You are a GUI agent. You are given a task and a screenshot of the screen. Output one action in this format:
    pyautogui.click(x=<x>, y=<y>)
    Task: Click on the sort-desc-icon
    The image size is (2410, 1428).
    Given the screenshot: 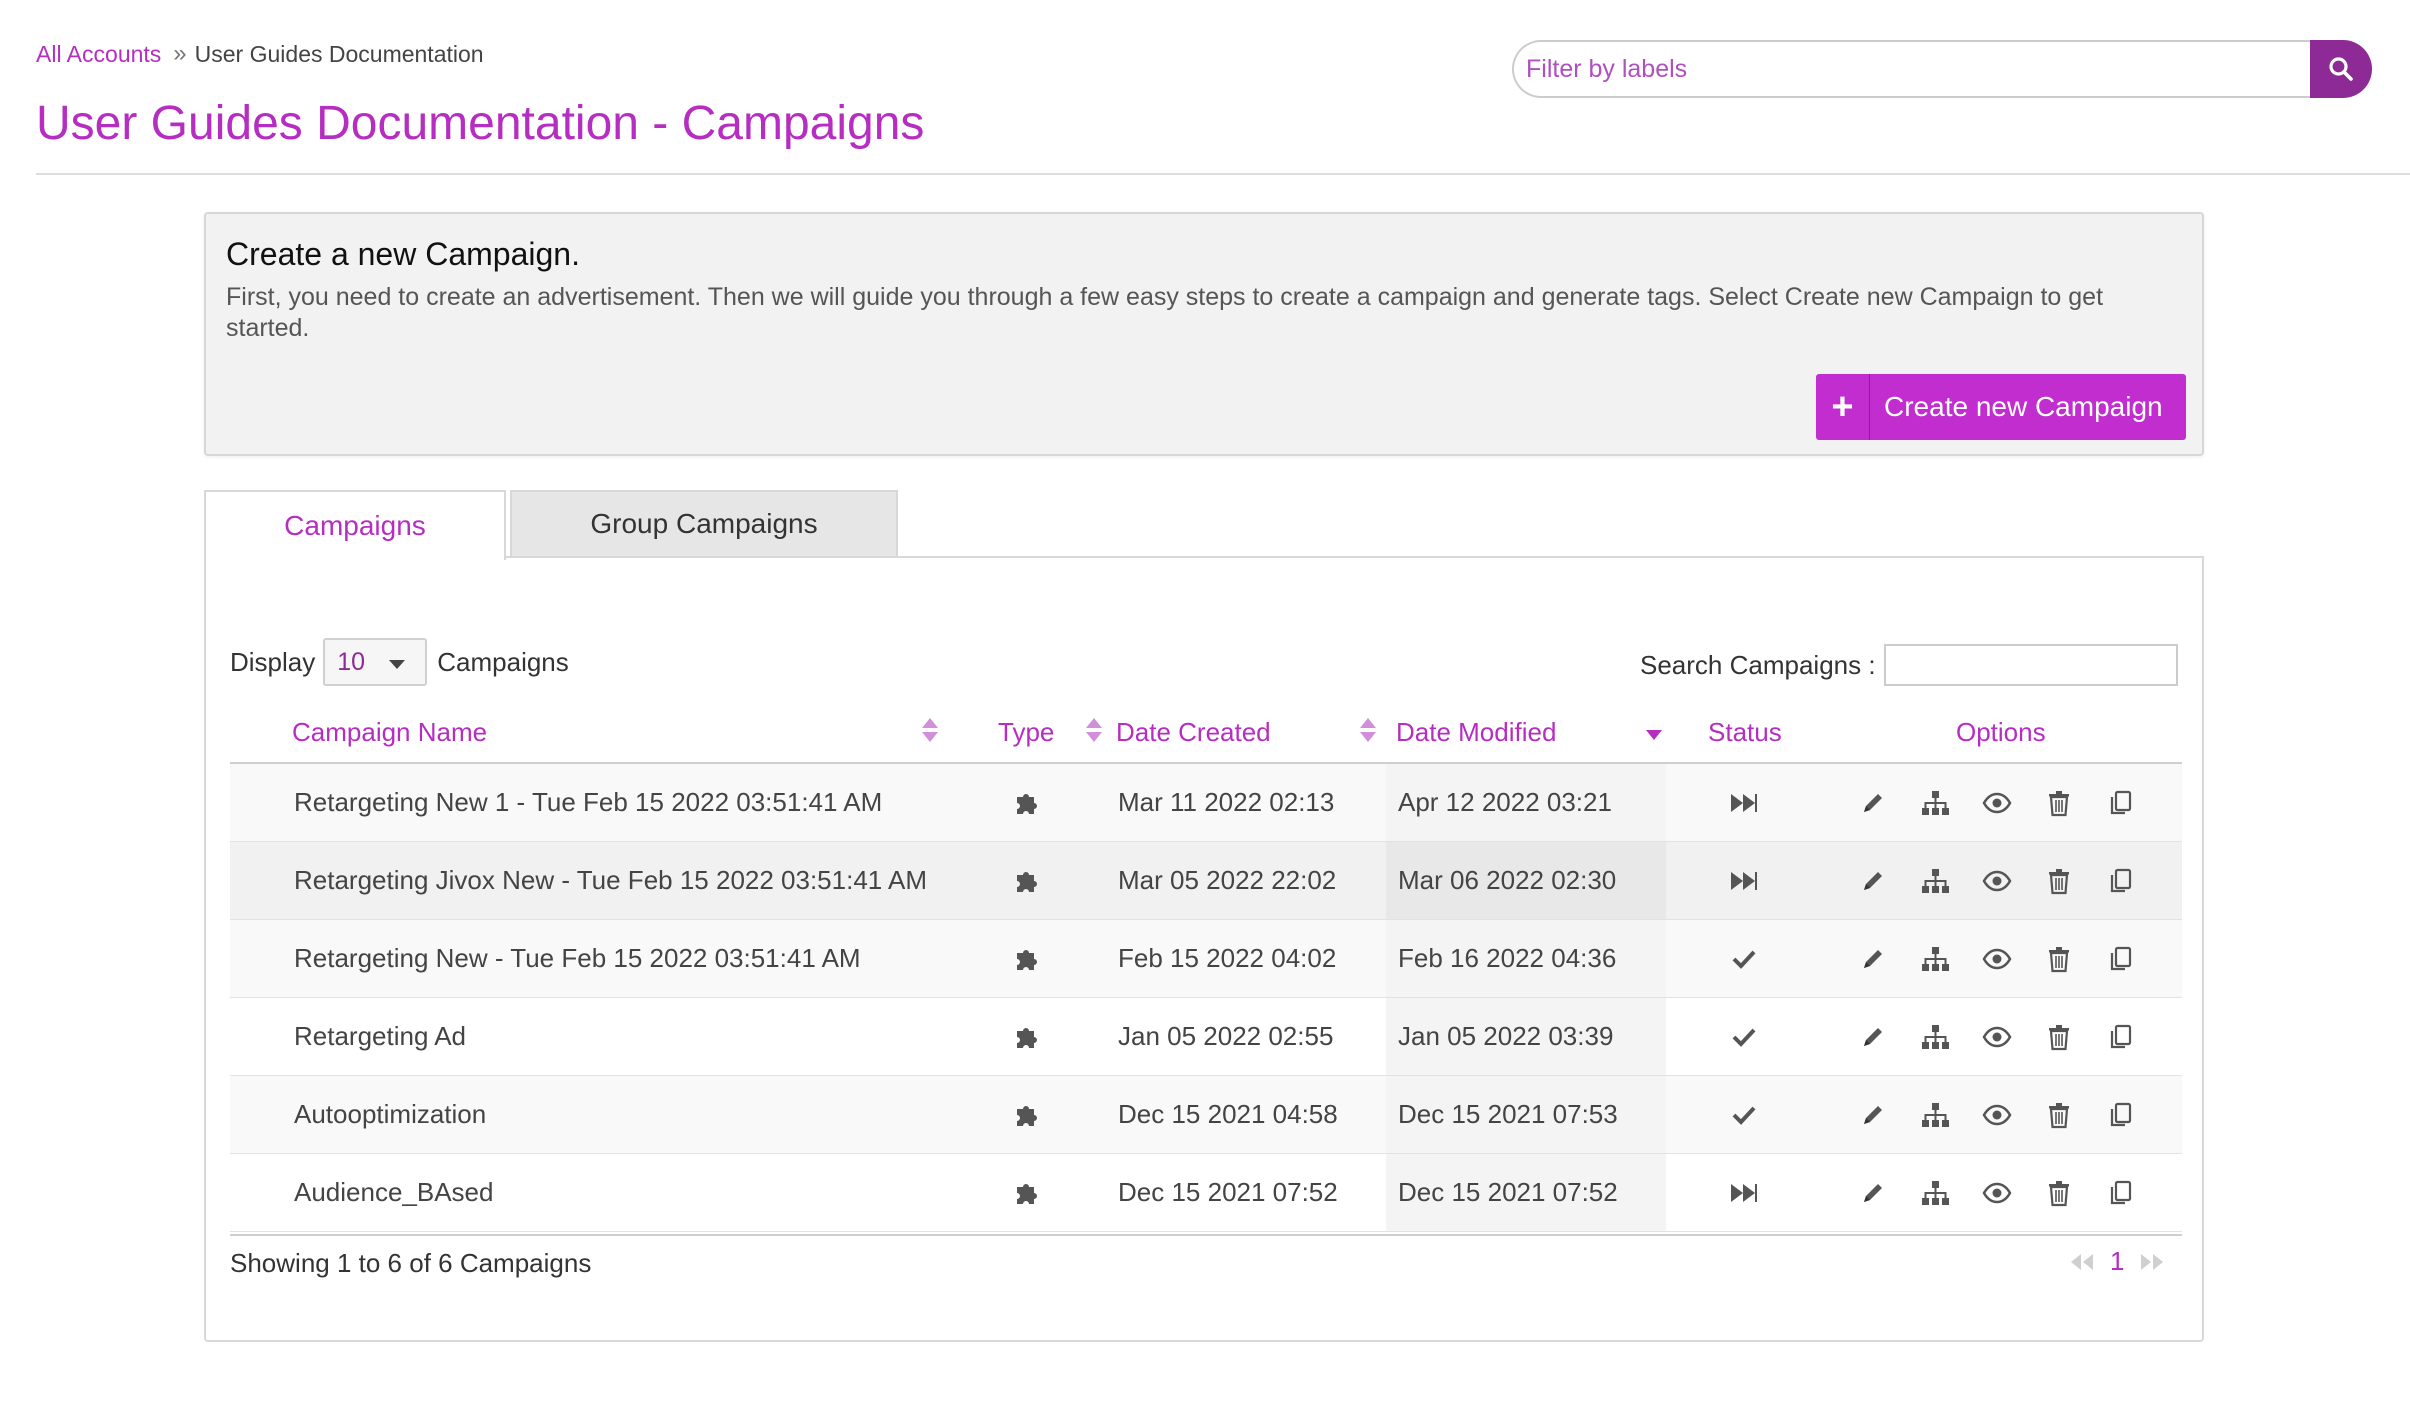 What is the action you would take?
    pyautogui.click(x=1654, y=735)
    